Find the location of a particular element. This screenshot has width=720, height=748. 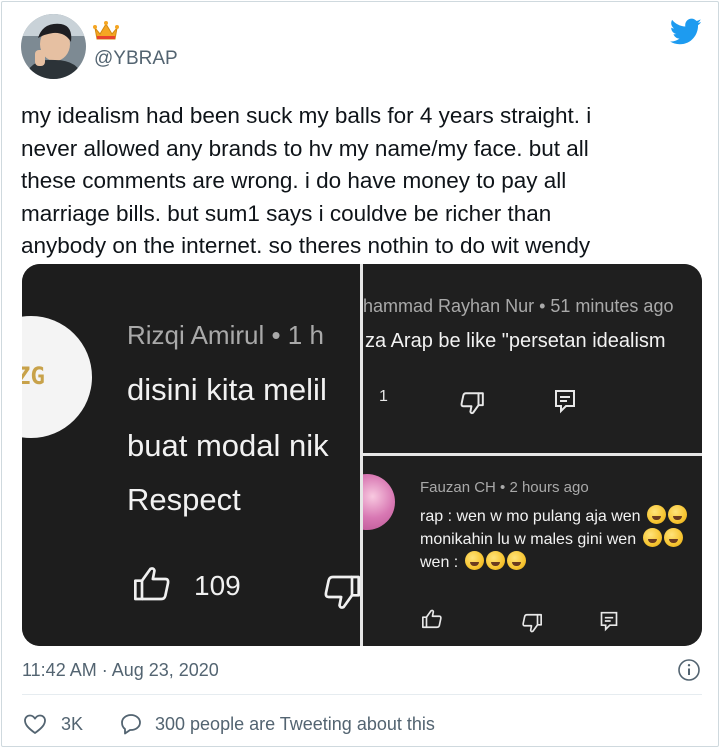

twitter-bird-icon is located at coordinates (685, 32).